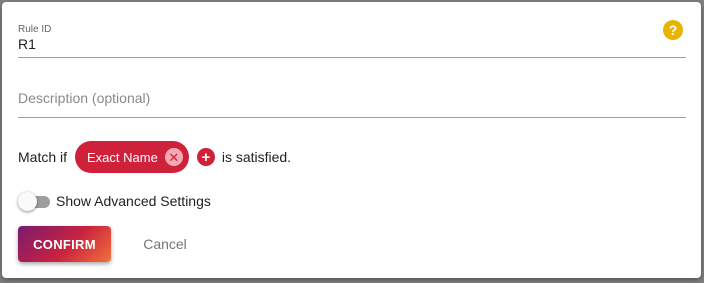 This screenshot has height=283, width=704. Describe the element at coordinates (205, 157) in the screenshot. I see `add-condition-icon: +` at that location.